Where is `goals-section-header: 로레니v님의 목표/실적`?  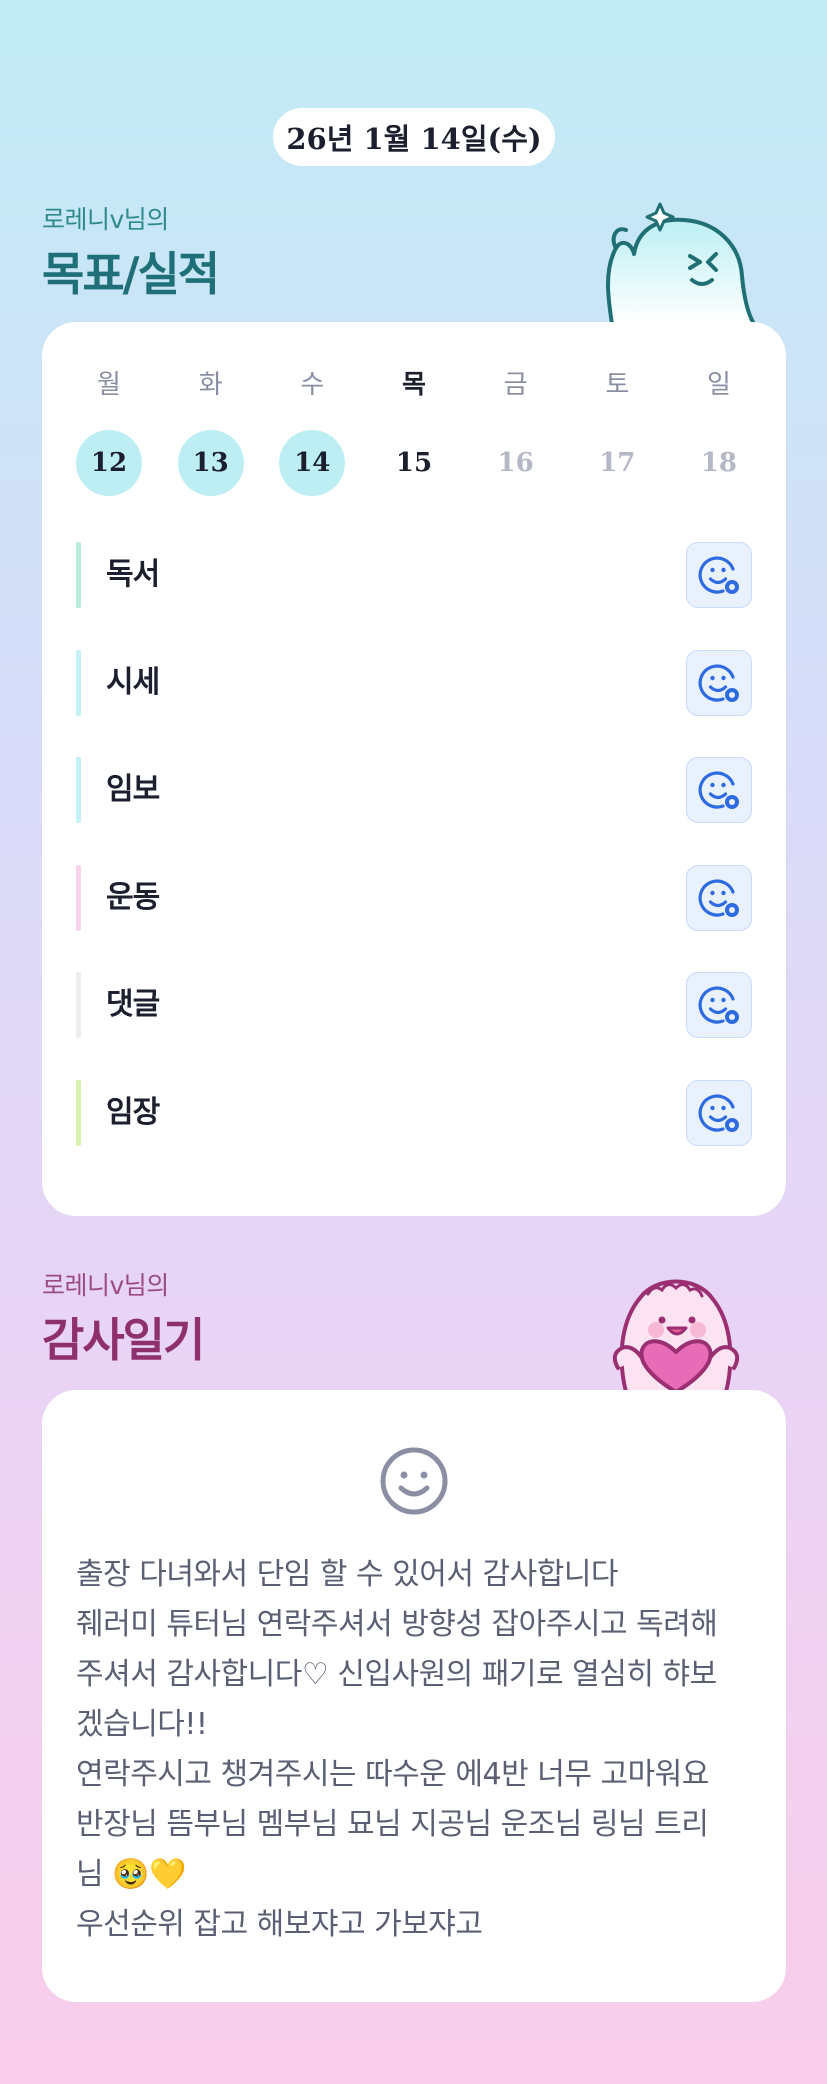
goals-section-header: 로레니v님의 목표/실적 is located at coordinates (131, 252).